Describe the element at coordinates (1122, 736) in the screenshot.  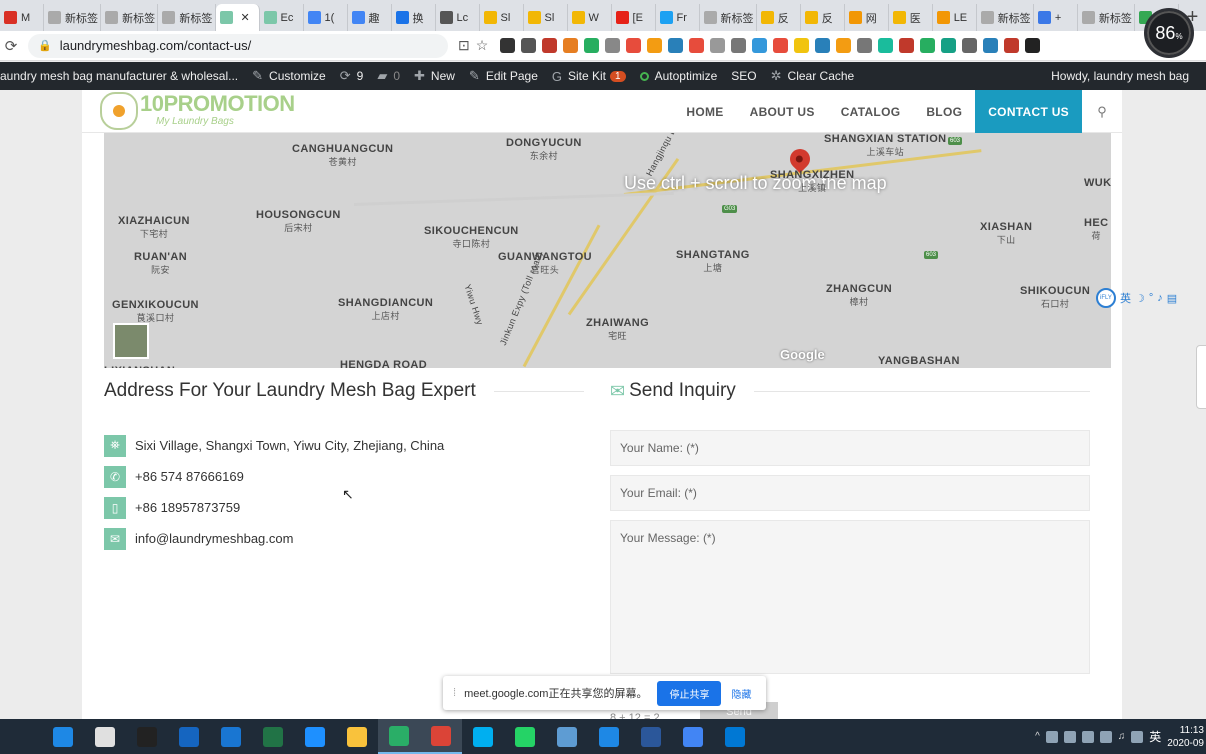
I see `volume-icon: ♫` at that location.